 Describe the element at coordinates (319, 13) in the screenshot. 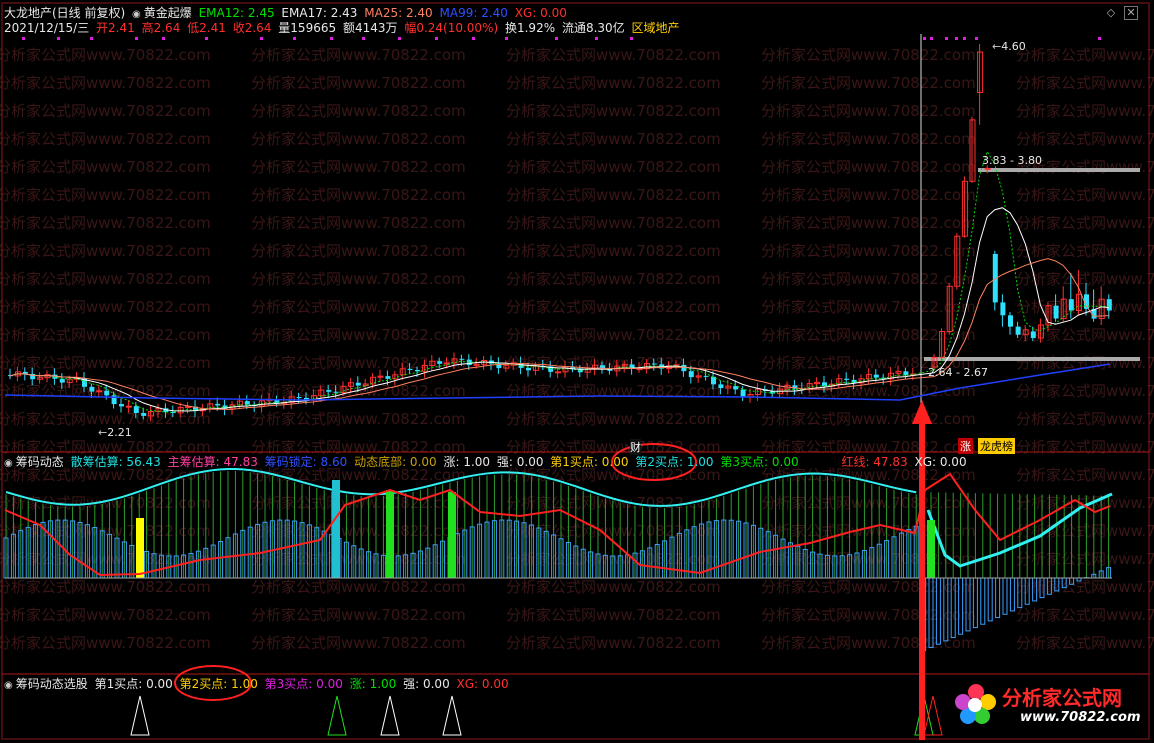

I see `ema17-value: EMA17: 2.43` at that location.